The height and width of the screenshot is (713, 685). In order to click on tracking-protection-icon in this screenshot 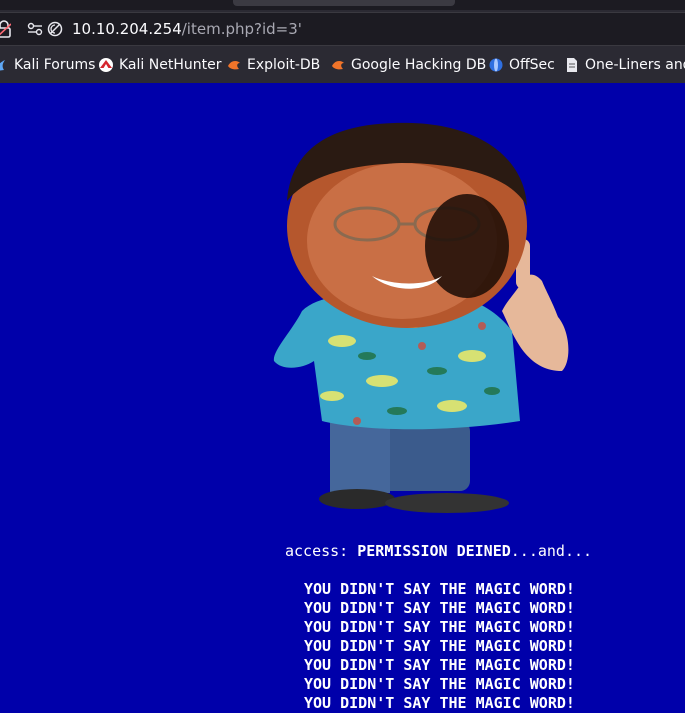, I will do `click(55, 29)`.